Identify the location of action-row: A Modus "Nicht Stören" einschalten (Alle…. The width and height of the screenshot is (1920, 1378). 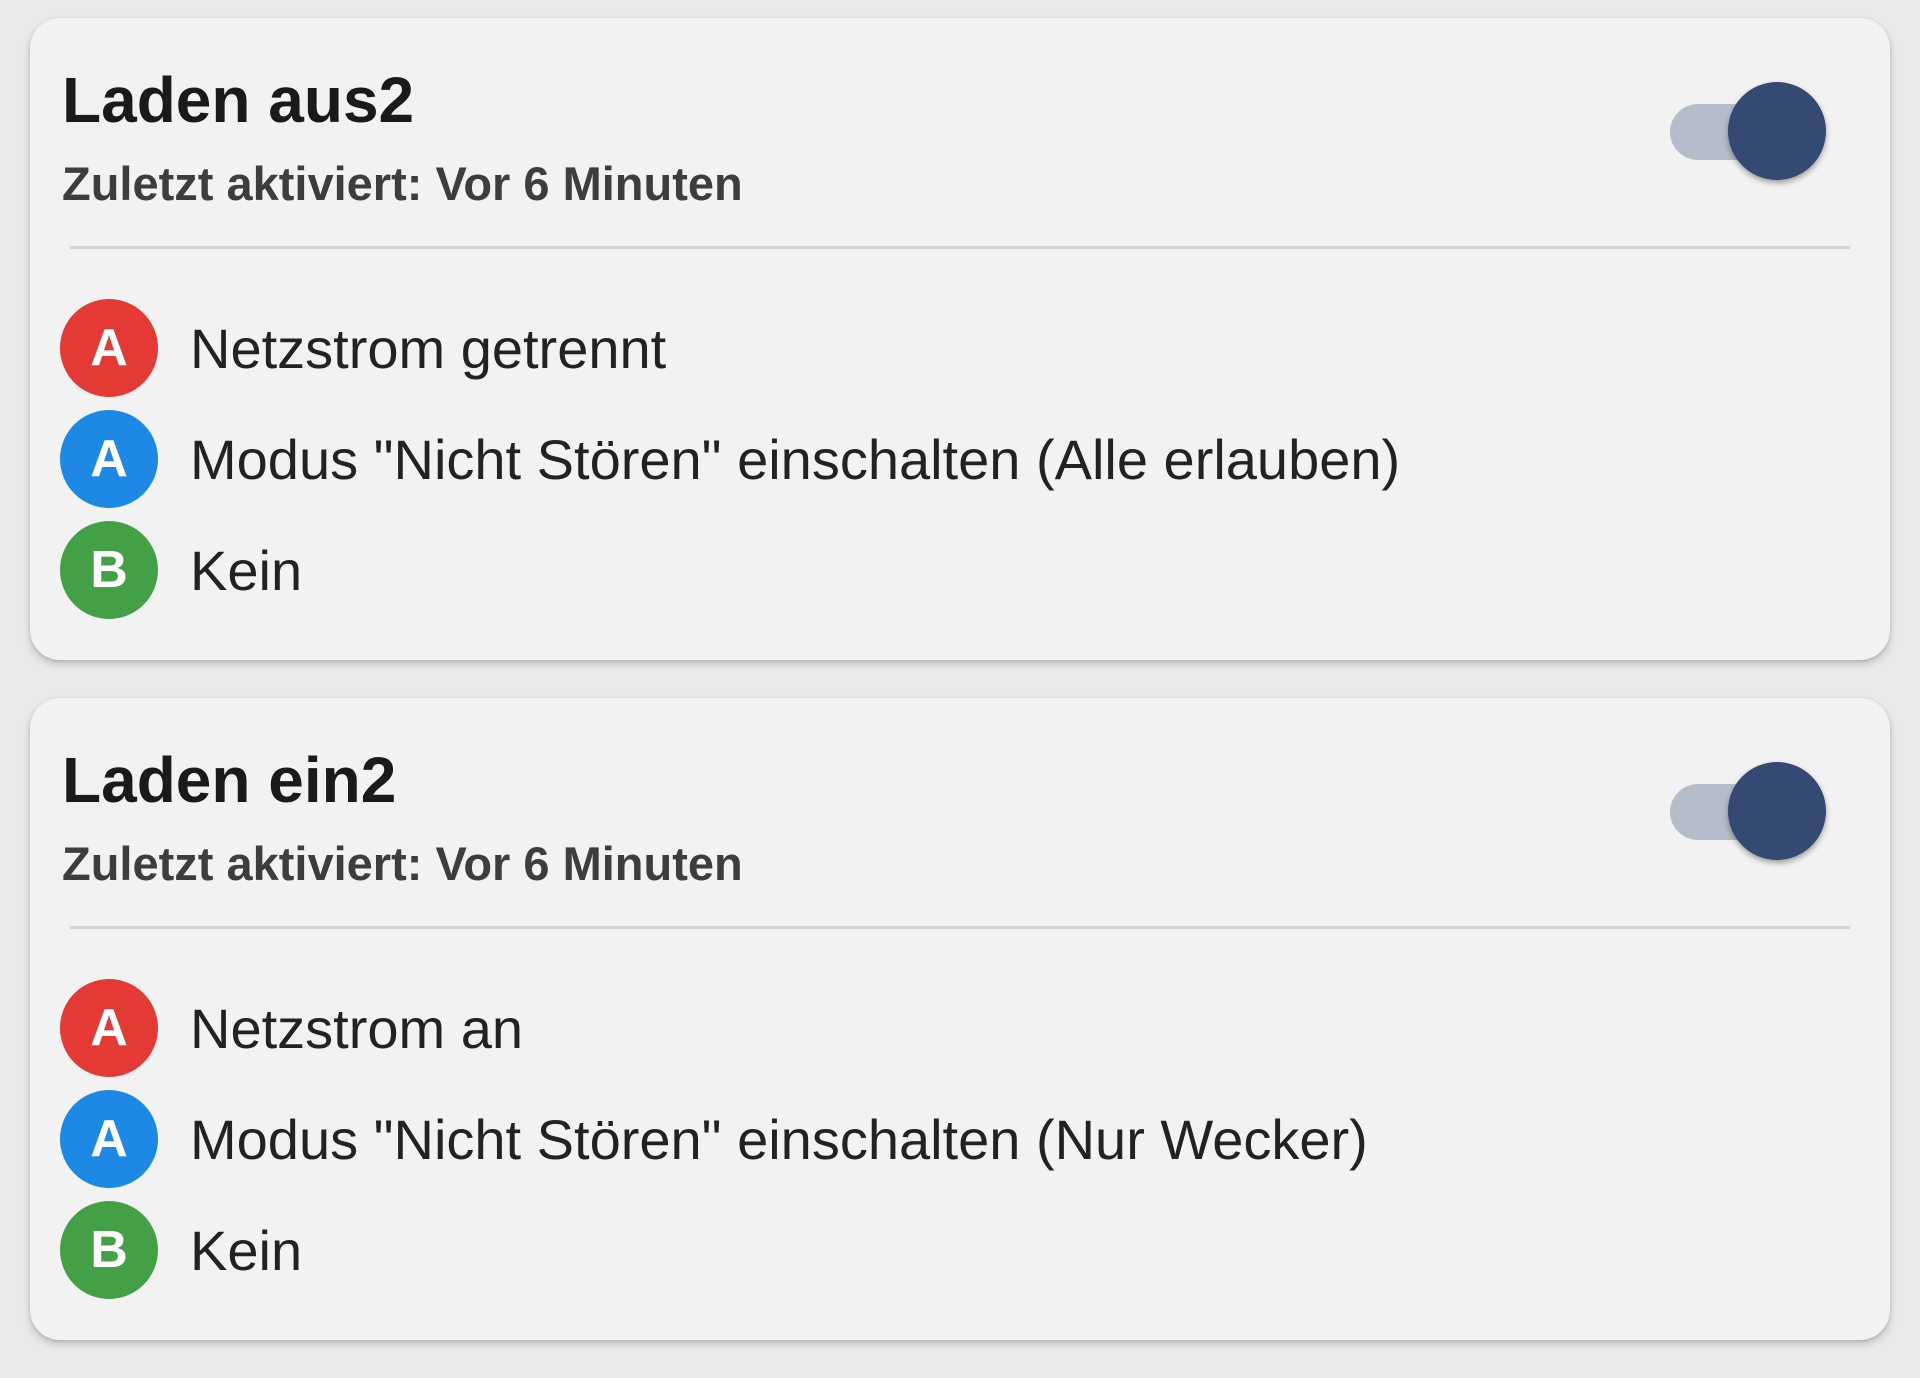
(960, 459).